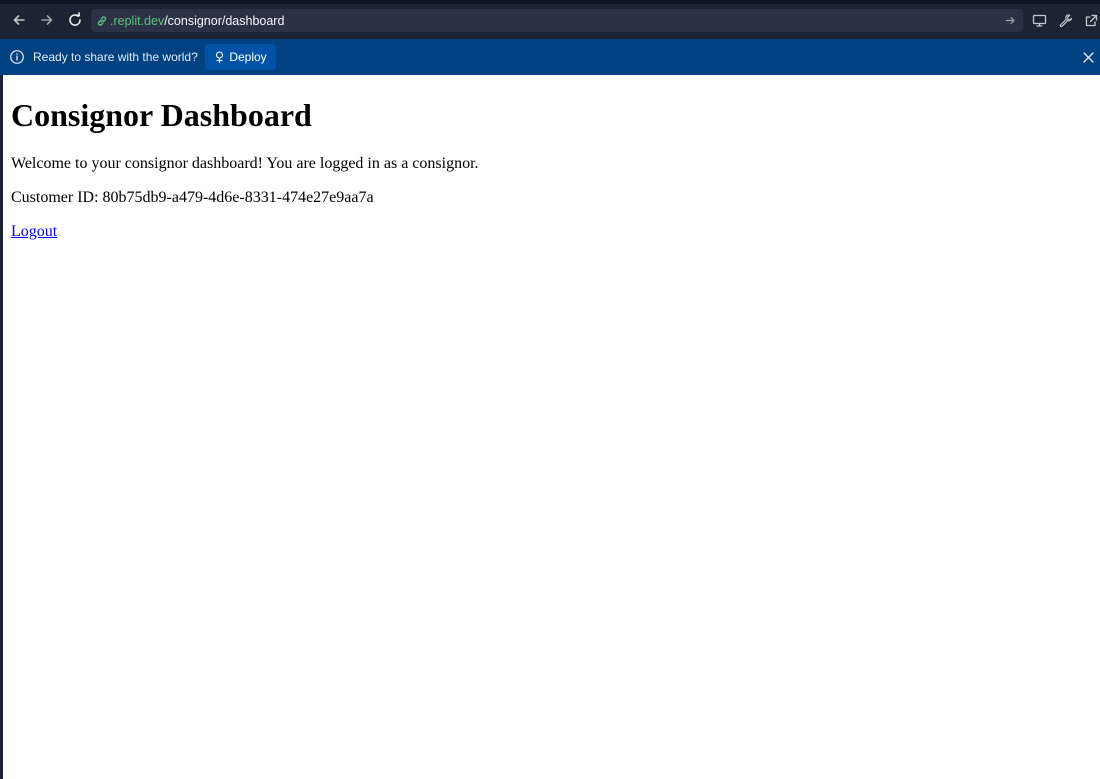 This screenshot has height=779, width=1100. I want to click on url-domain: .replit.dev, so click(137, 20).